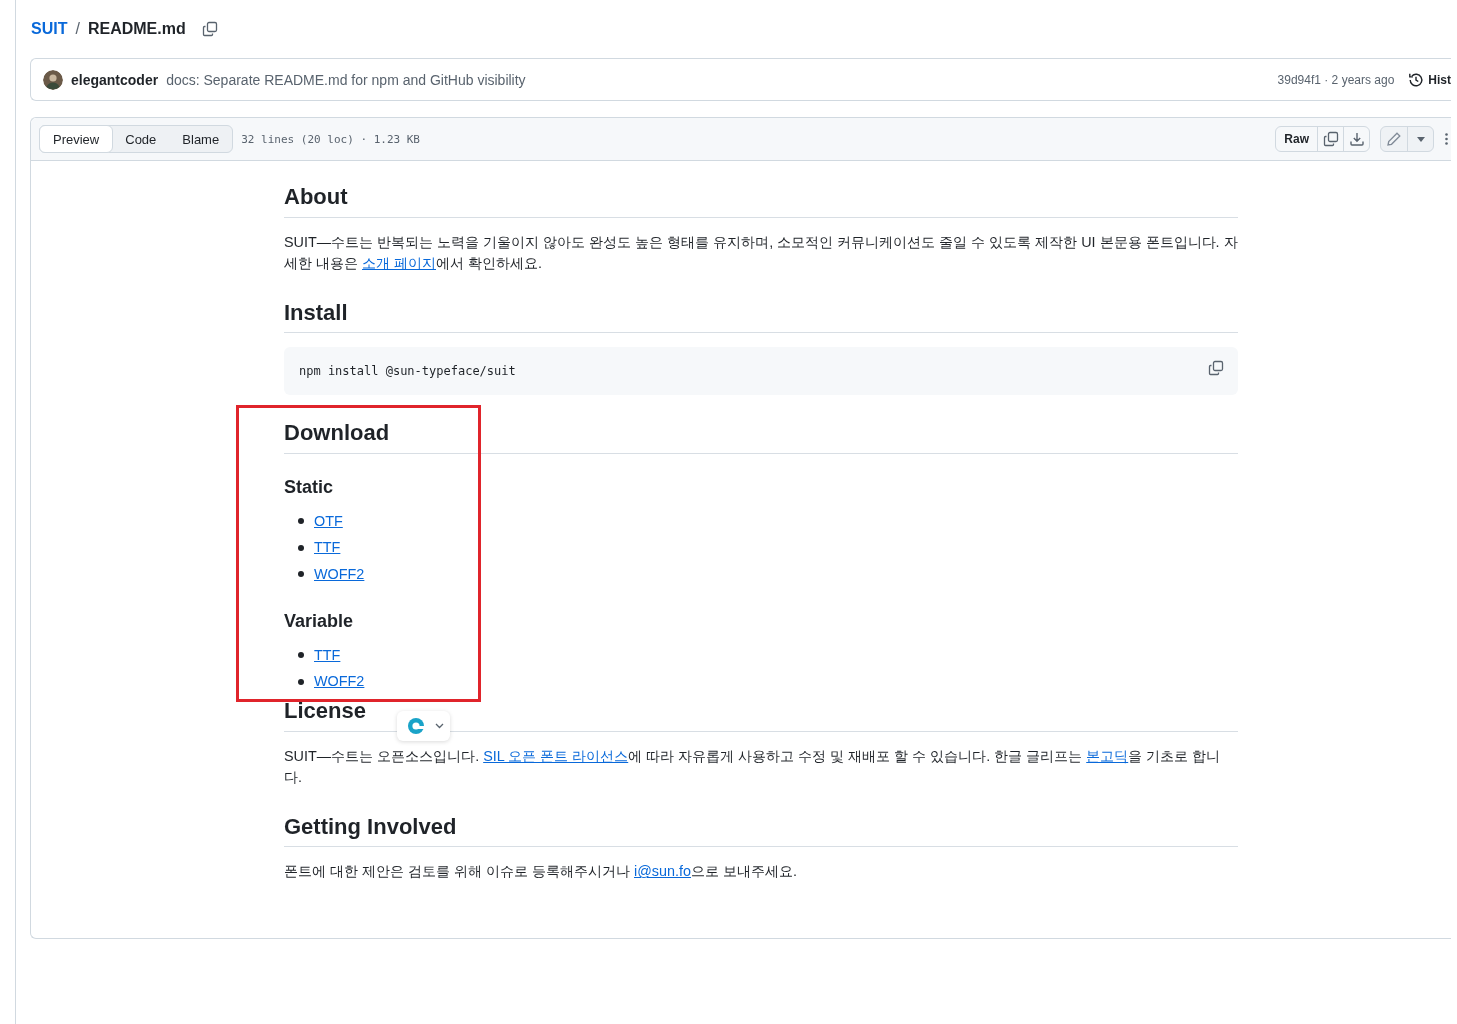  What do you see at coordinates (1429, 79) in the screenshot?
I see `history-button: Hist` at bounding box center [1429, 79].